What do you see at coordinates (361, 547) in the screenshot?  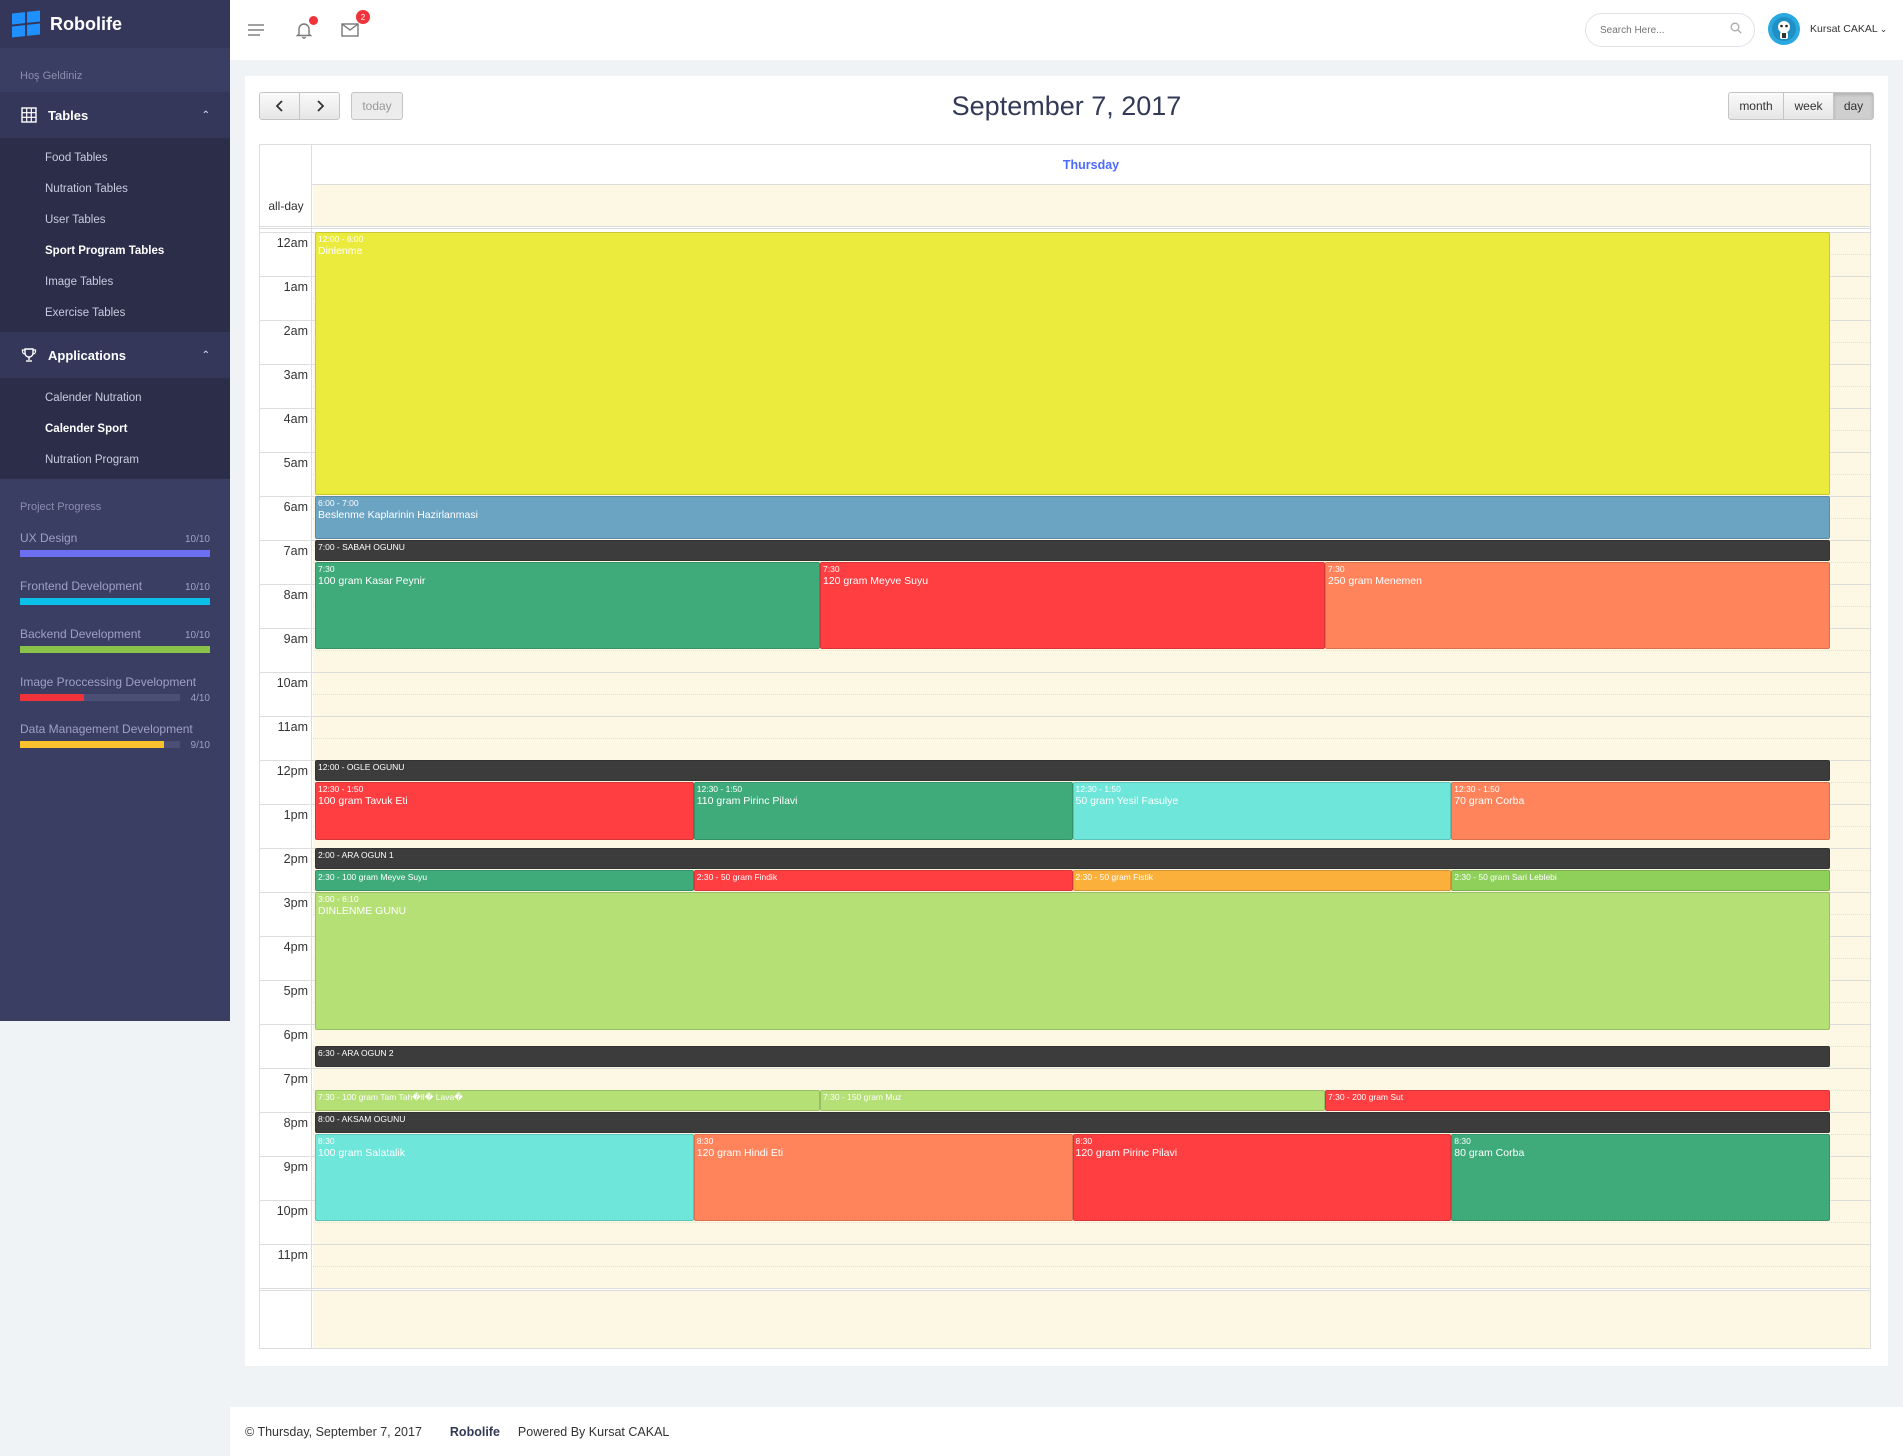 I see `event-time: 7:00 - SABAH OGUNU` at bounding box center [361, 547].